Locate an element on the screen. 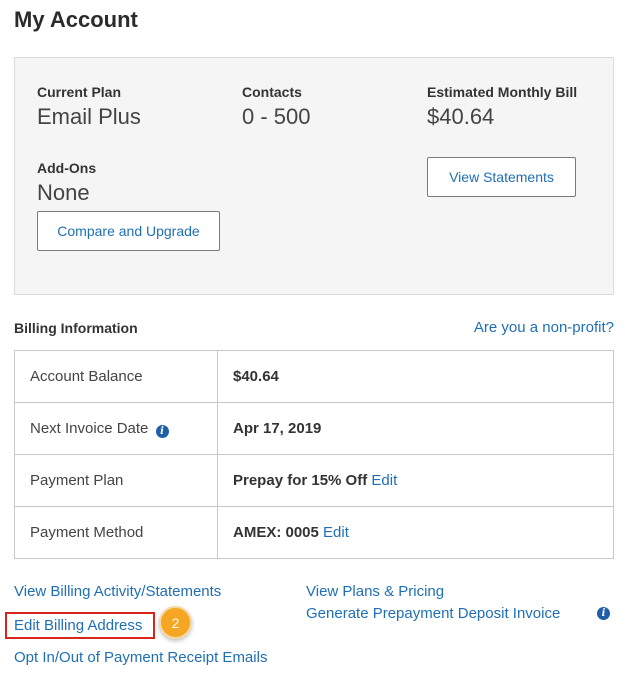 This screenshot has height=677, width=626. current-plan-block: Current Plan Email Plus is located at coordinates (89, 107).